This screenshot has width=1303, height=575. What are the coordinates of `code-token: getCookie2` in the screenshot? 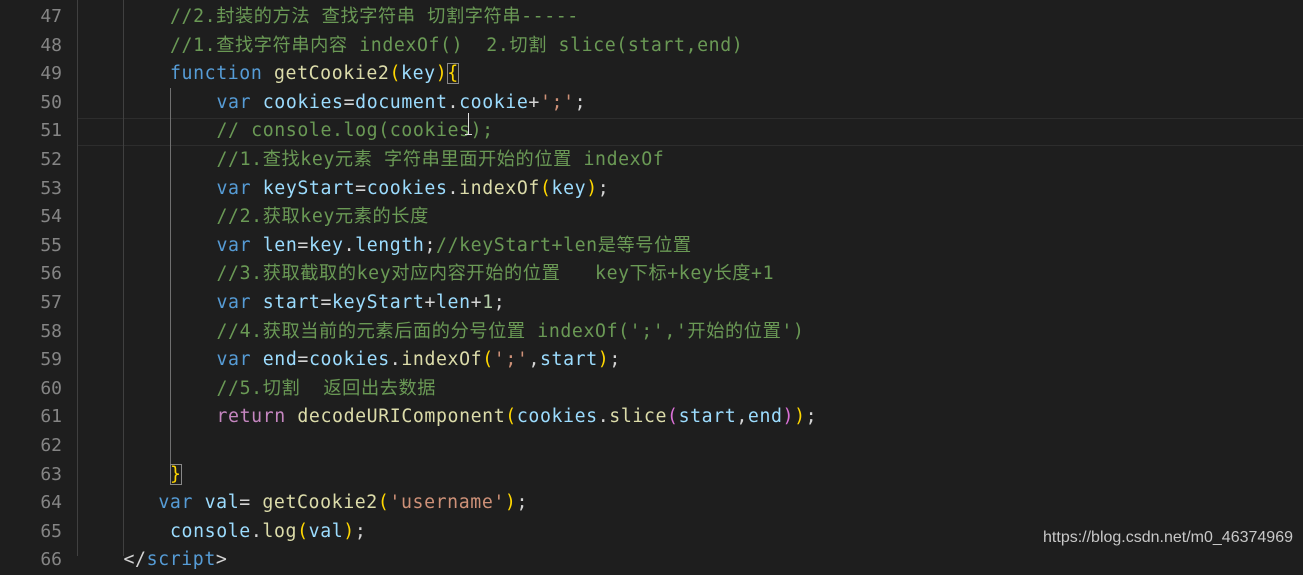 It's located at (331, 74).